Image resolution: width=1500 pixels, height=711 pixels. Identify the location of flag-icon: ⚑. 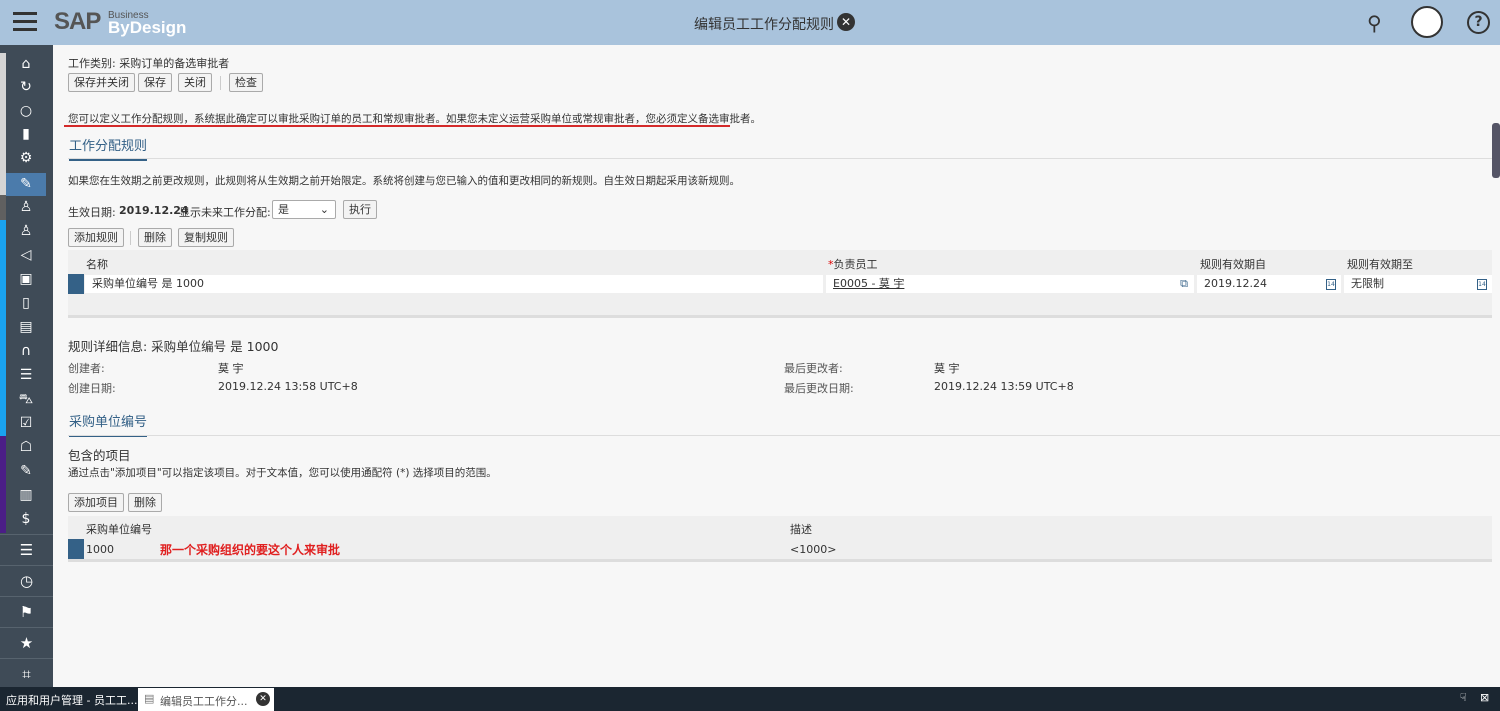
(26, 611).